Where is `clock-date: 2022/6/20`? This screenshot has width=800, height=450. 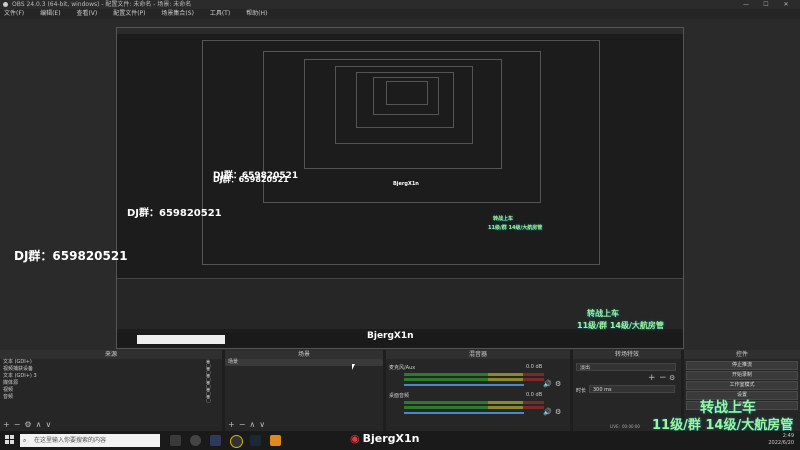 clock-date: 2022/6/20 is located at coordinates (781, 443).